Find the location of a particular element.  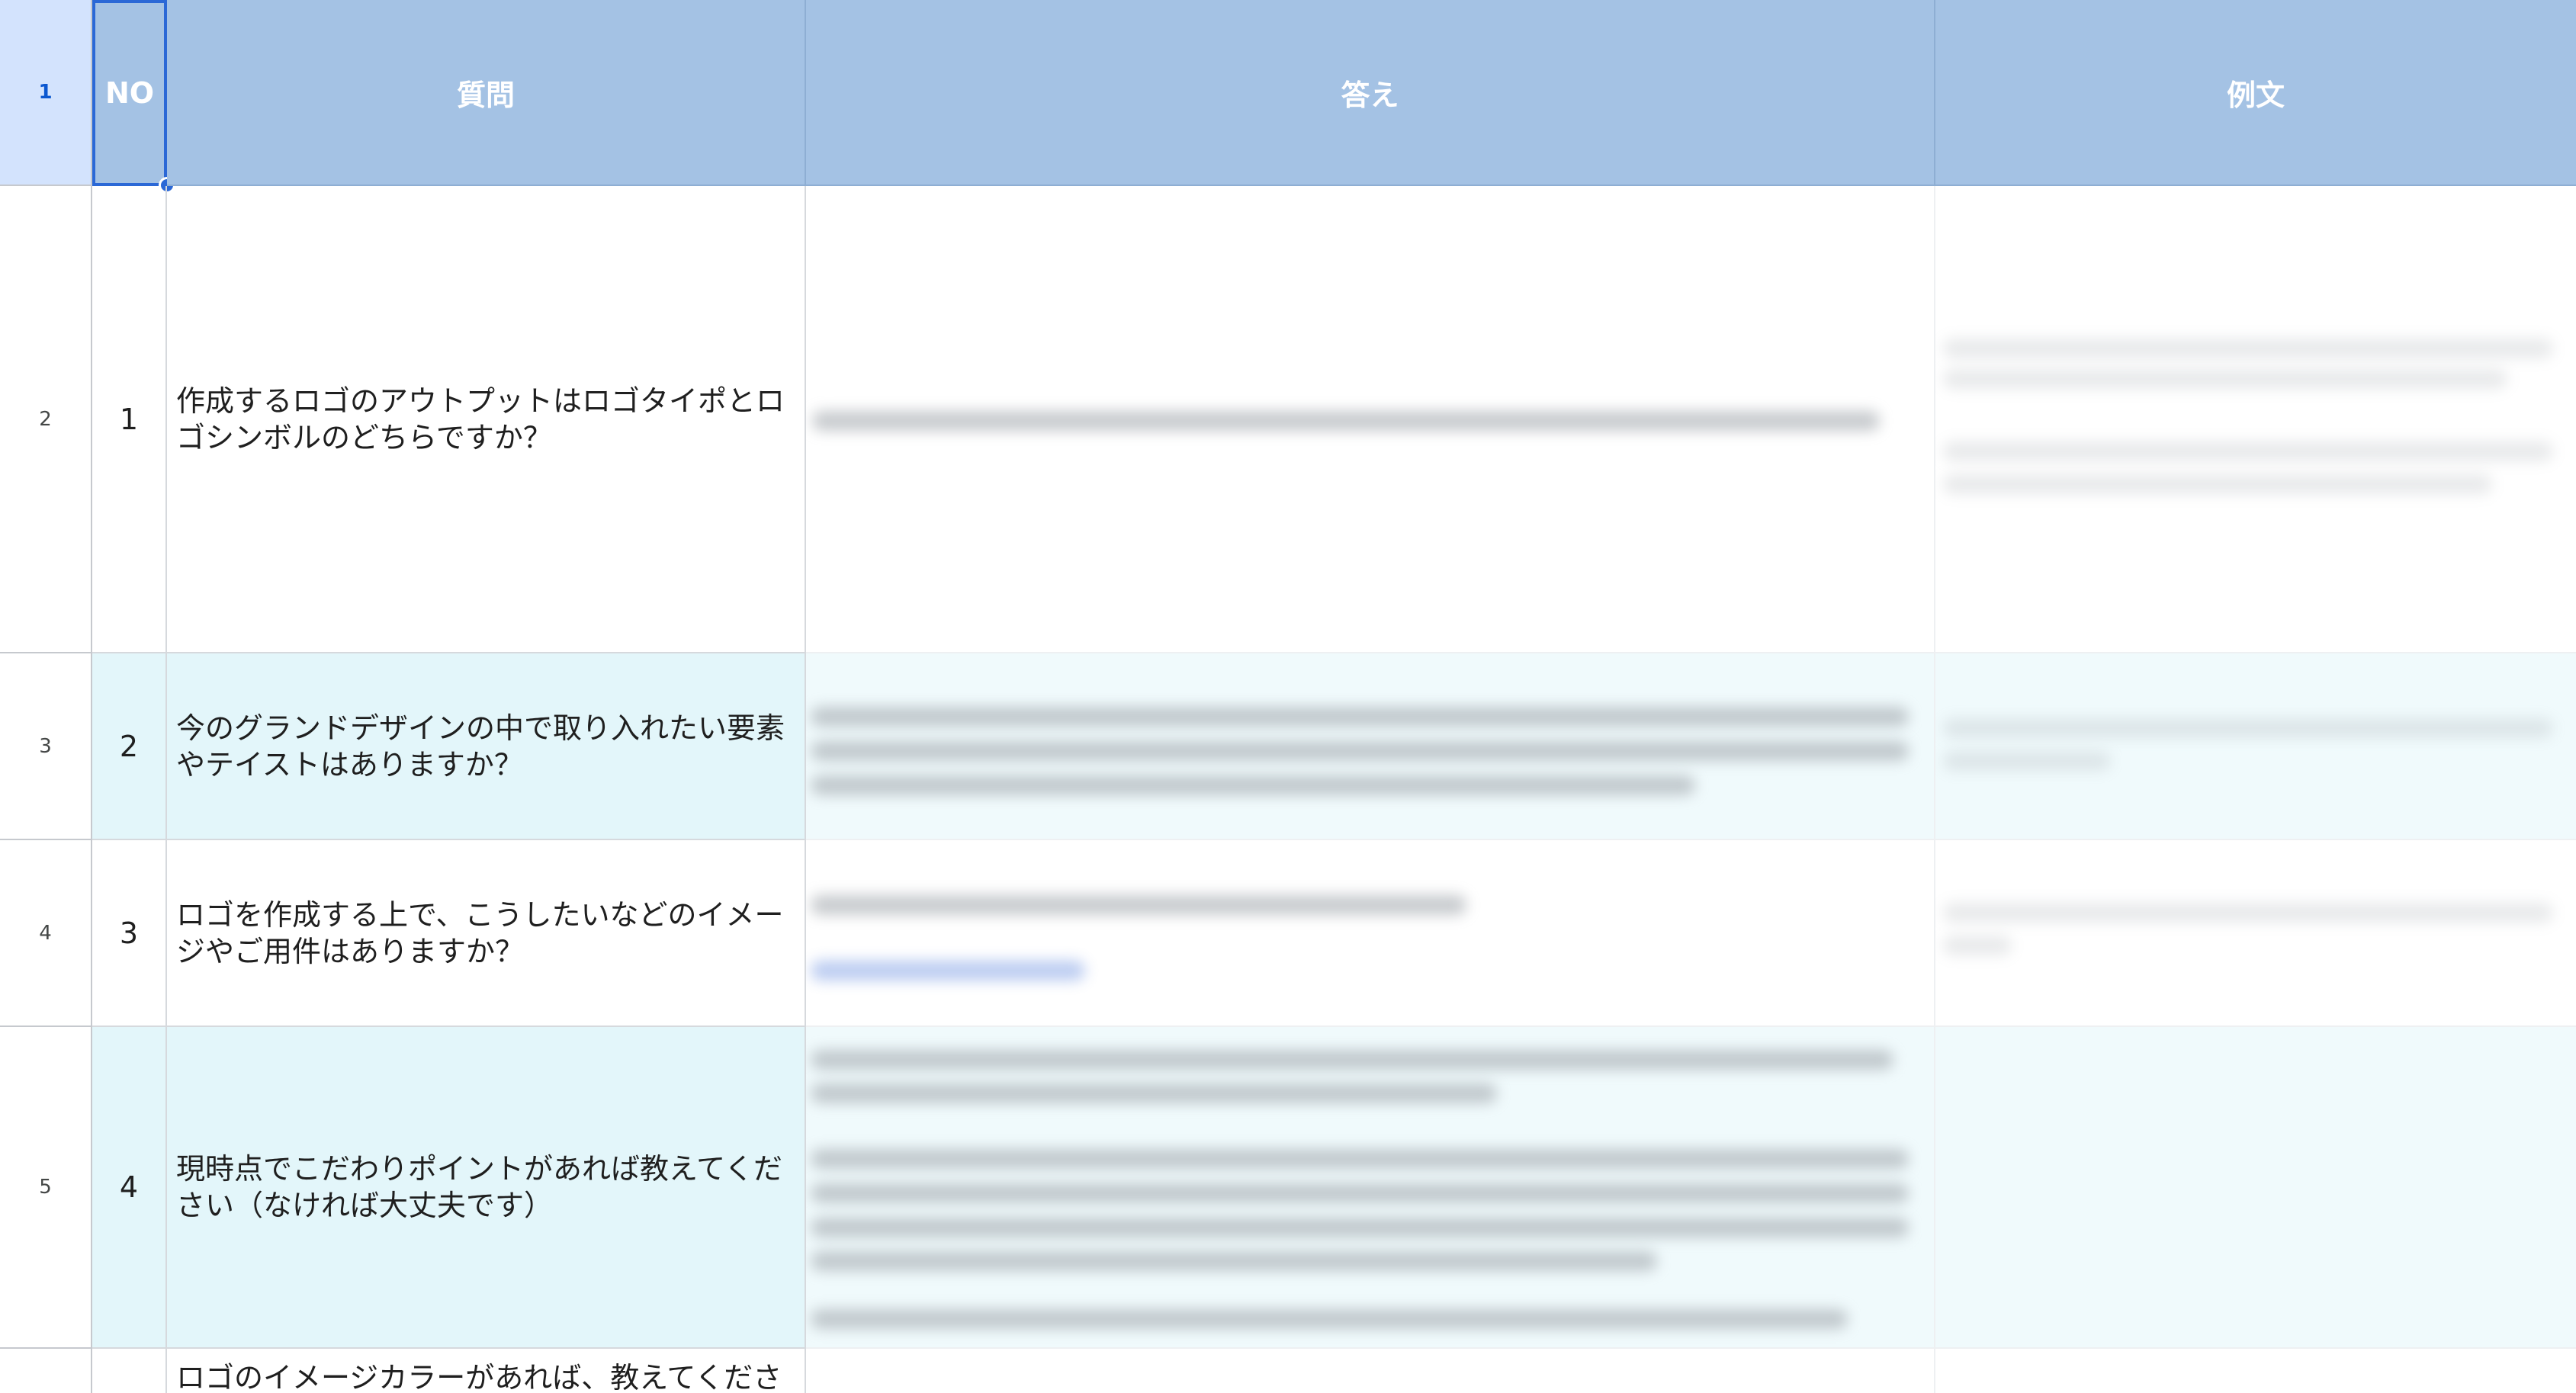

table-cell-question: 作成するロゴのアウトプットはロゴタイポとロゴシンボルのどちらですか？ is located at coordinates (486, 420).